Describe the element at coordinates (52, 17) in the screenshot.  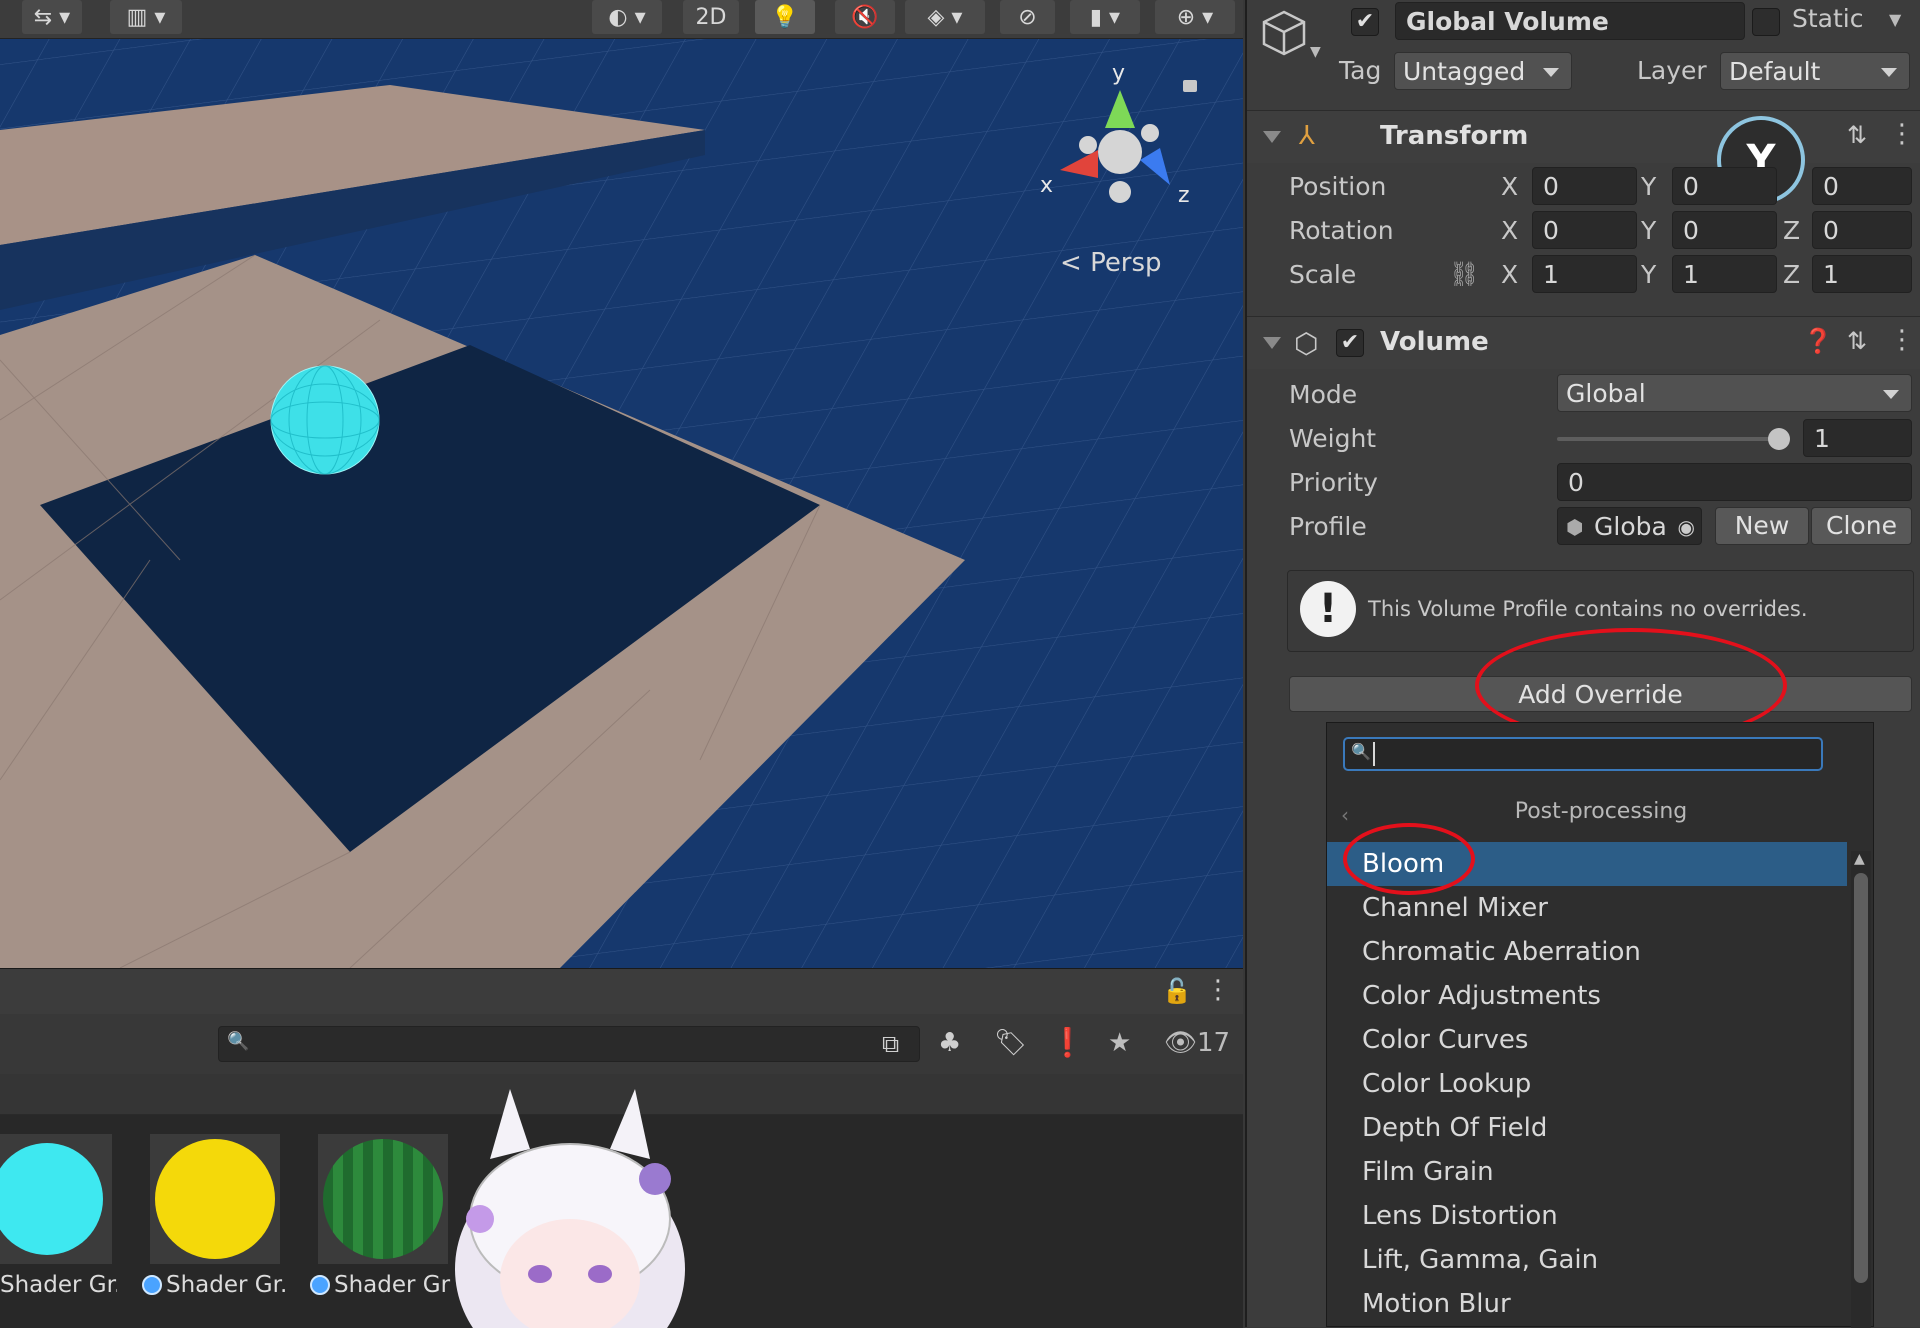
I see `transform-tool-button: ⇆ ▾` at that location.